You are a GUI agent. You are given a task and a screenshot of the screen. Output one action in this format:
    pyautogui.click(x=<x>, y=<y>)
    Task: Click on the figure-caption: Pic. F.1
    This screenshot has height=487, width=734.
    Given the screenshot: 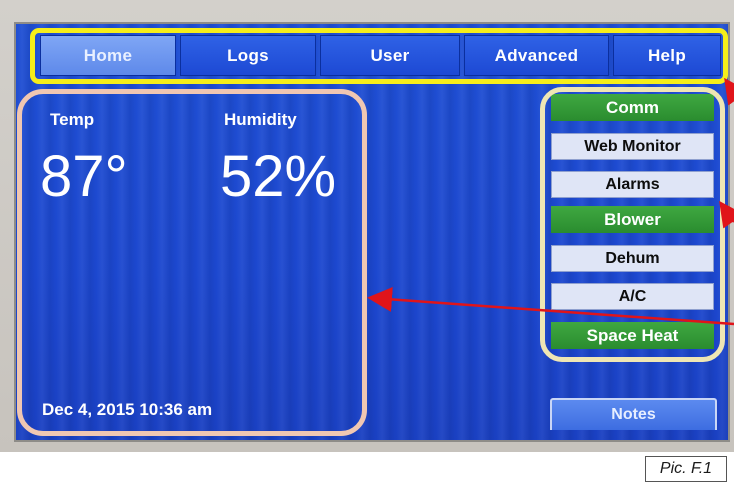 What is the action you would take?
    pyautogui.click(x=686, y=469)
    